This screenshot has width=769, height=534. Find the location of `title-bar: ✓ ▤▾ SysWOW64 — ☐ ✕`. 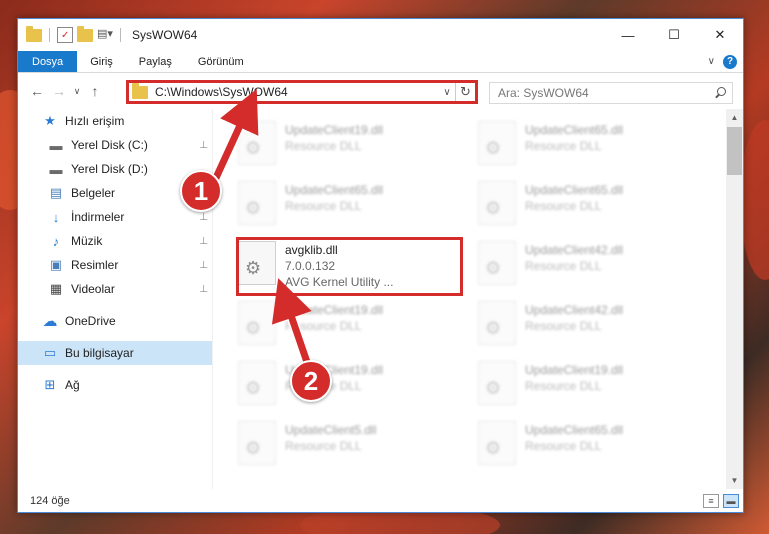

title-bar: ✓ ▤▾ SysWOW64 — ☐ ✕ is located at coordinates (380, 35).